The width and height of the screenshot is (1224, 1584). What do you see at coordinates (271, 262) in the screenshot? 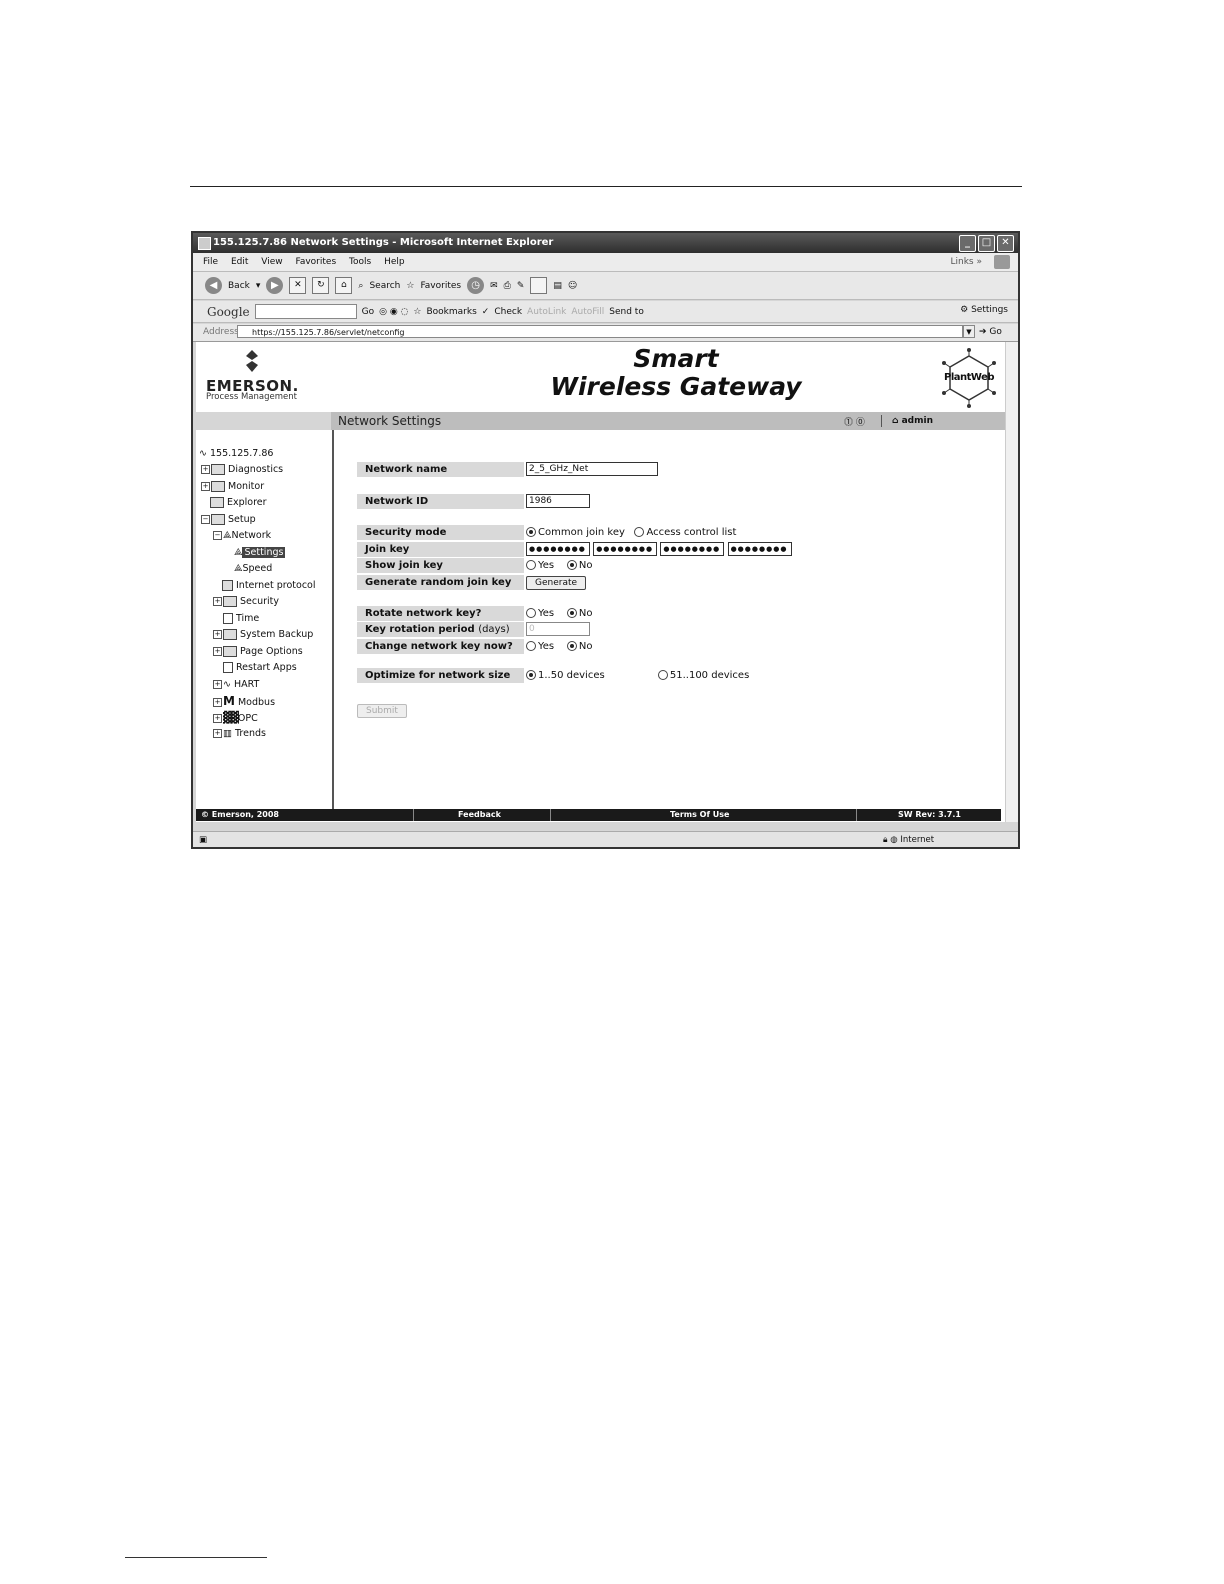
I see `menu-view: View` at bounding box center [271, 262].